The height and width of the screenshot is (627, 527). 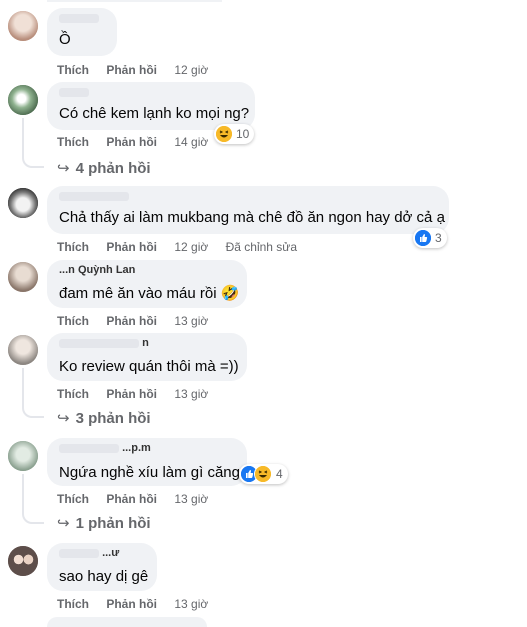 What do you see at coordinates (89, 553) in the screenshot?
I see `comment-author: ...ư` at bounding box center [89, 553].